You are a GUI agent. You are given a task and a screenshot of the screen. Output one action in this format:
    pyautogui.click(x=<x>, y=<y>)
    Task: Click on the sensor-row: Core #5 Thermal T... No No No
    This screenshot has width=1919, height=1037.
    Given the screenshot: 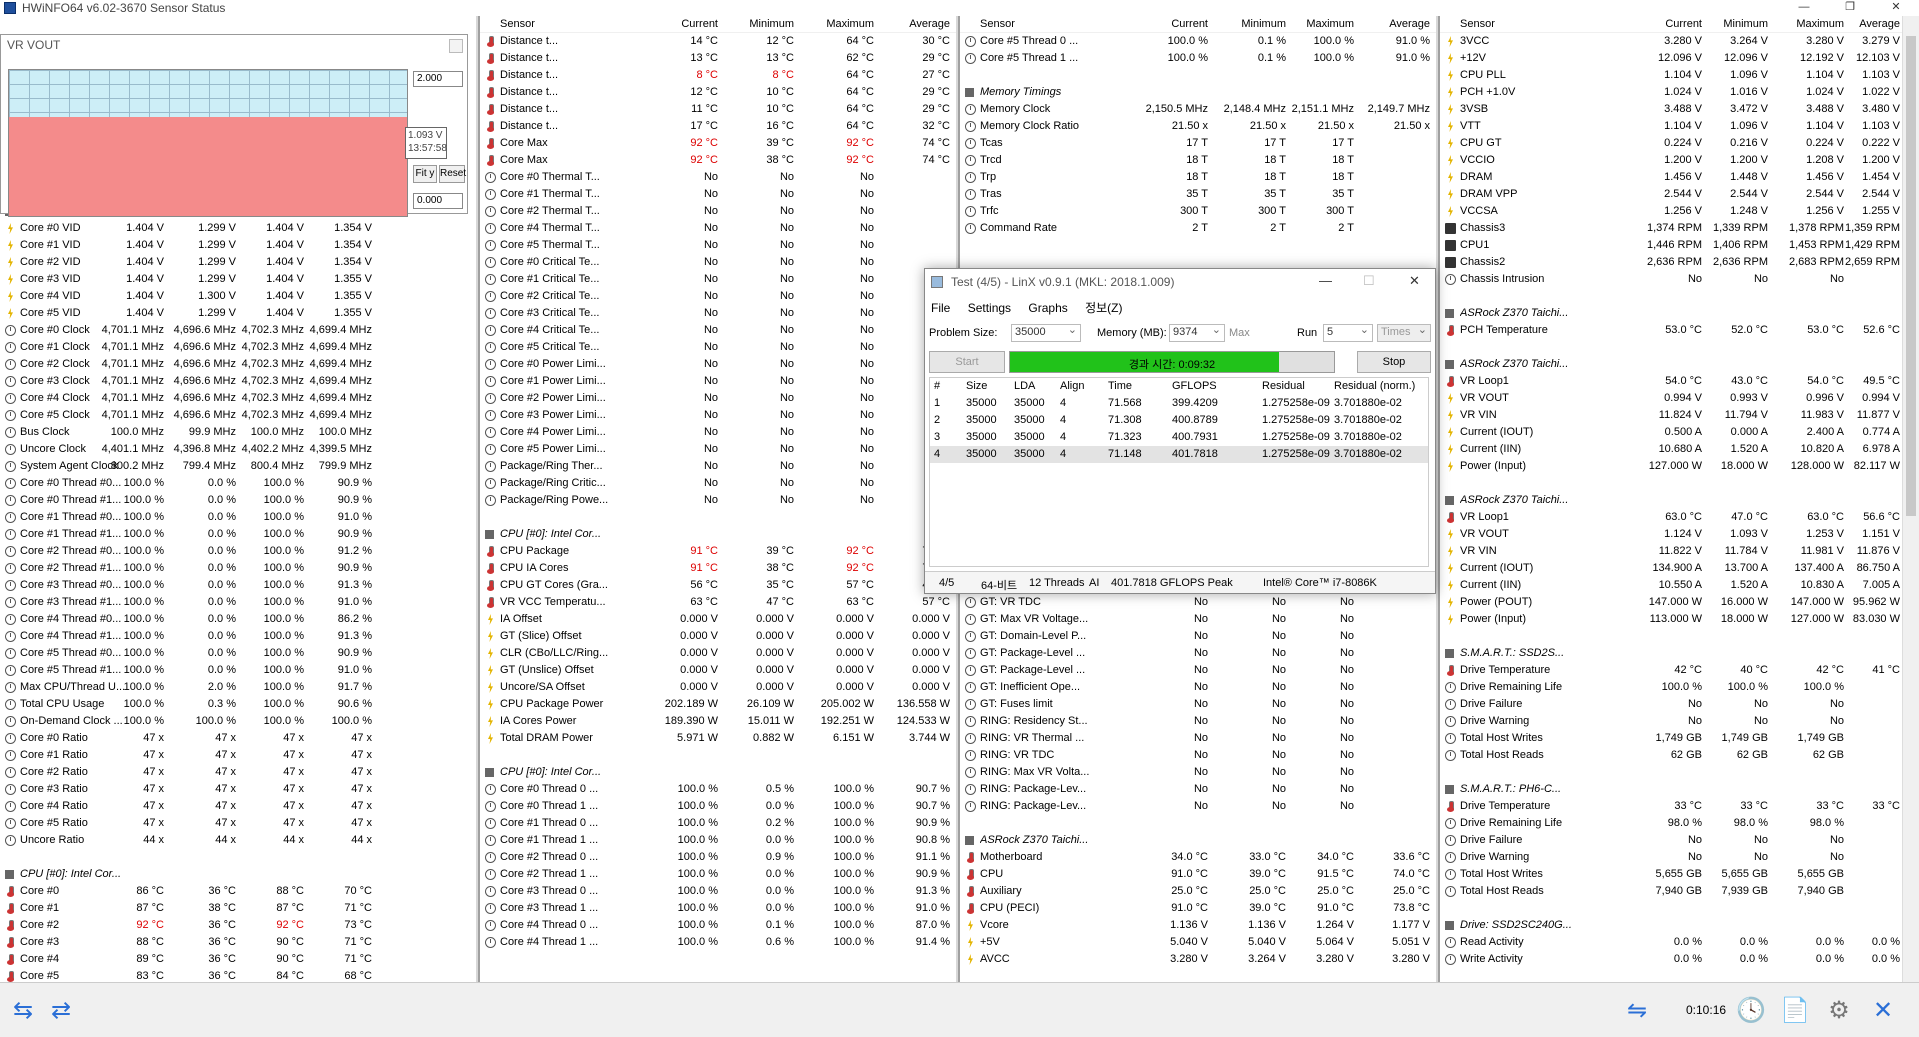 What is the action you would take?
    pyautogui.click(x=719, y=245)
    